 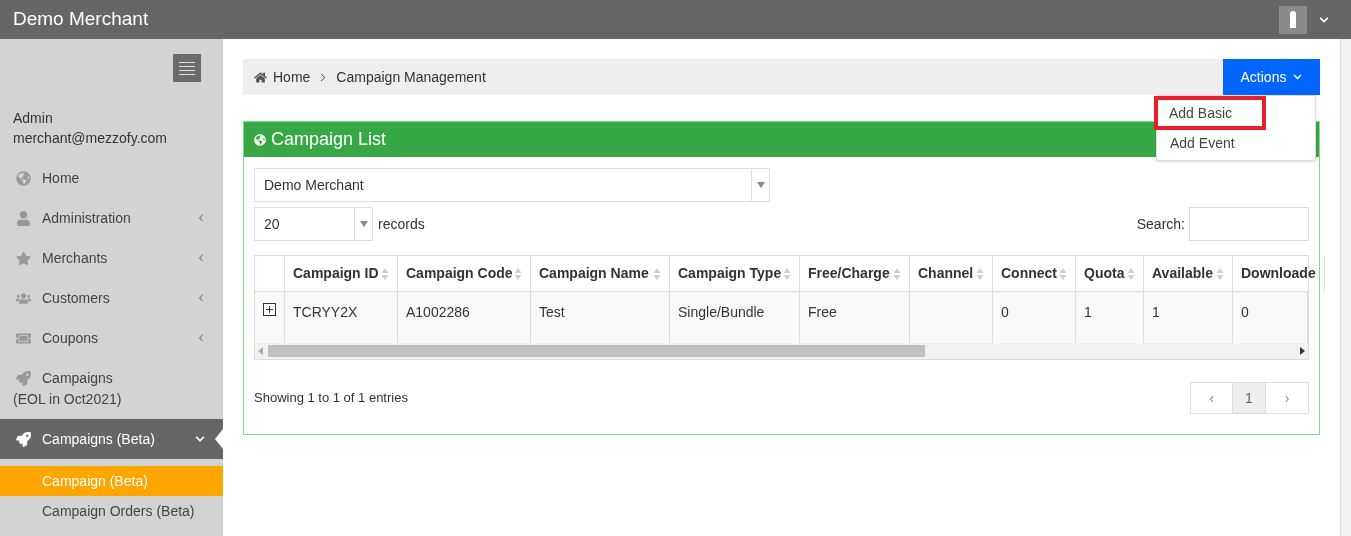 What do you see at coordinates (822, 312) in the screenshot?
I see `table-cell: Free` at bounding box center [822, 312].